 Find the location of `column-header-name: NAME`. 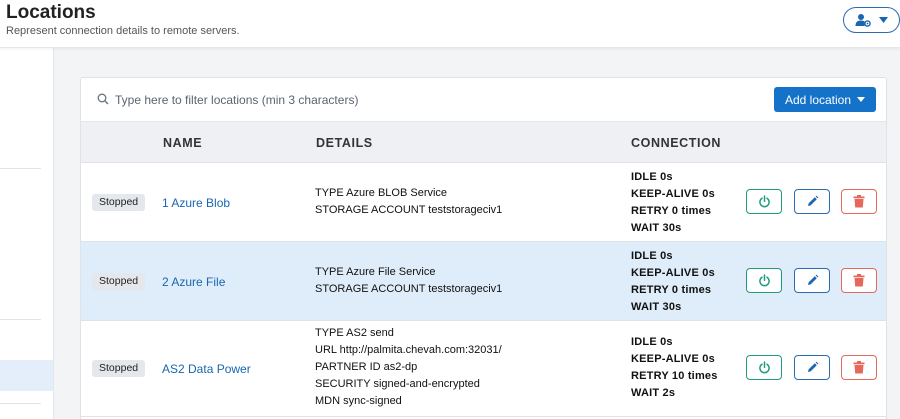

column-header-name: NAME is located at coordinates (183, 143).